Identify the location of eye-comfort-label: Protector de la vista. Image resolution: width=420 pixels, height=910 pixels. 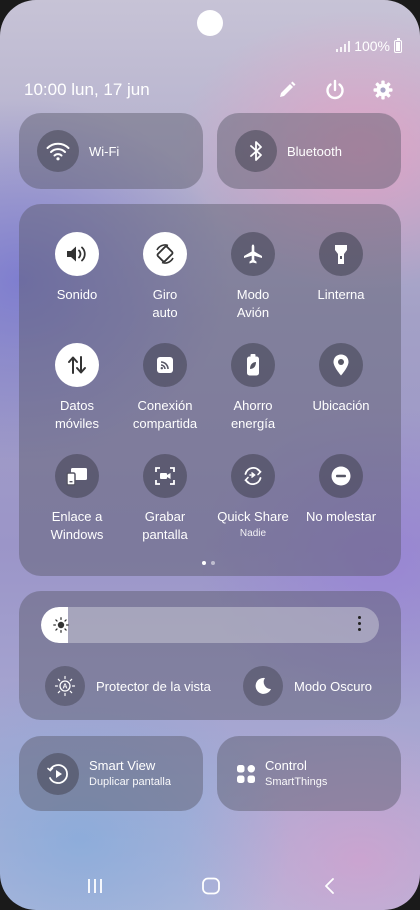
(153, 686).